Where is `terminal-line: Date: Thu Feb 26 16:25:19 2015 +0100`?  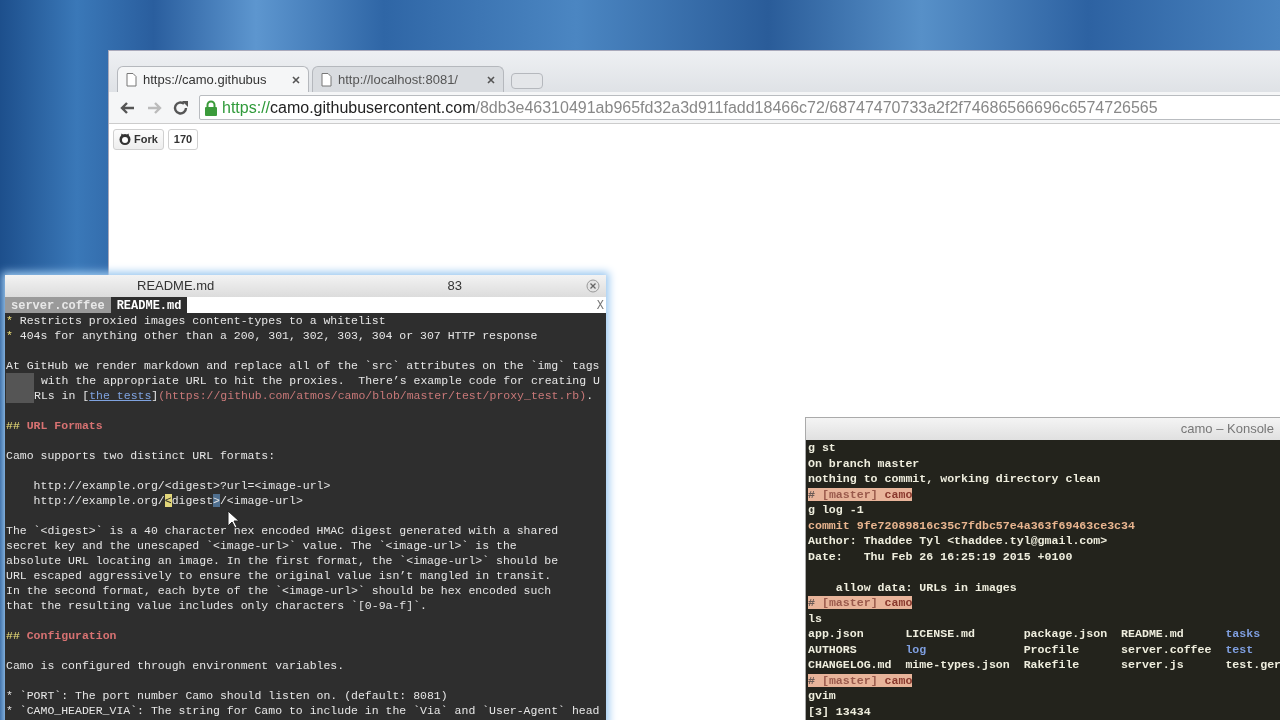 terminal-line: Date: Thu Feb 26 16:25:19 2015 +0100 is located at coordinates (940, 556).